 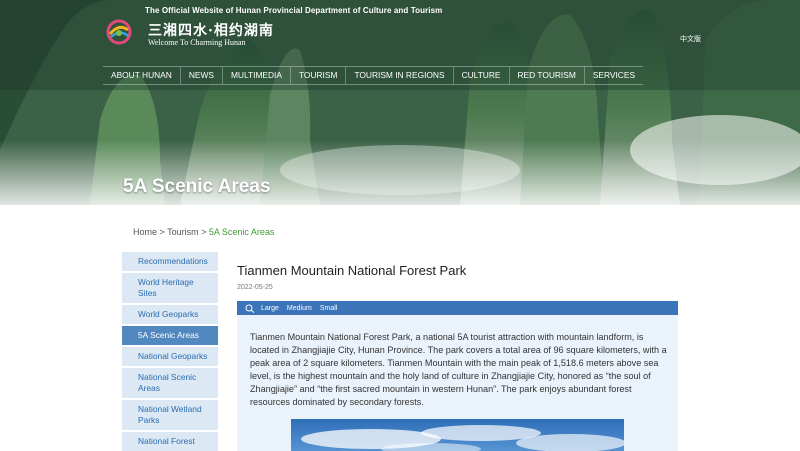 I want to click on nav-news: NEWS, so click(x=202, y=75).